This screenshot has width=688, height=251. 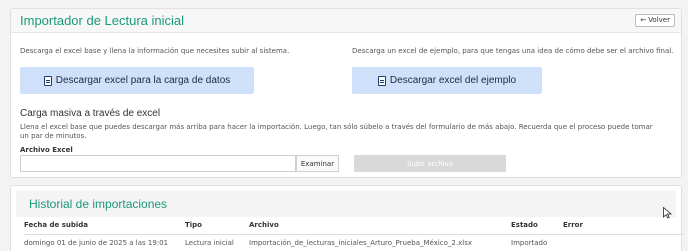 What do you see at coordinates (623, 242) in the screenshot?
I see `cell-error` at bounding box center [623, 242].